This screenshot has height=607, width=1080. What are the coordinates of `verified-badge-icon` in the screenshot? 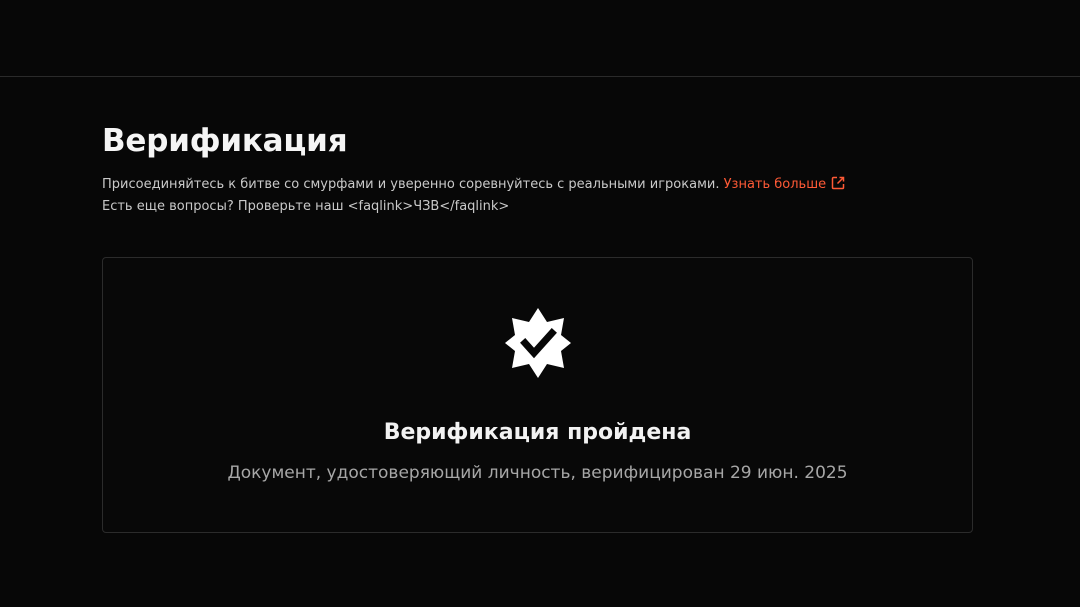 It's located at (537, 343).